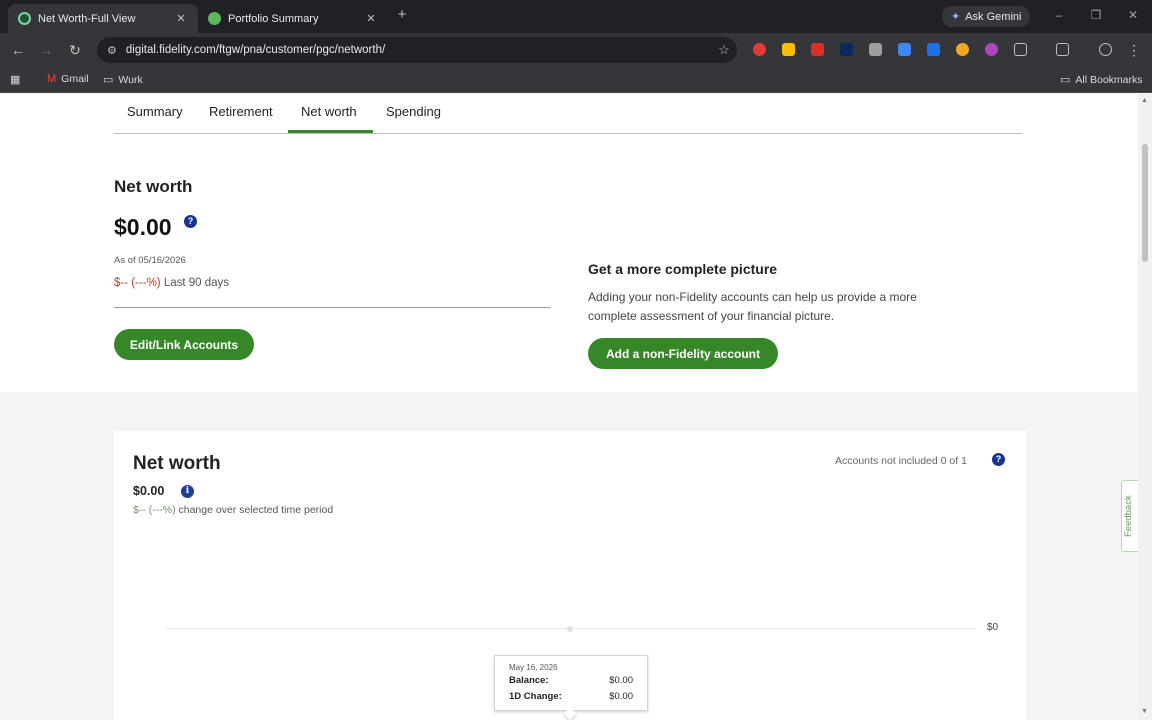  Describe the element at coordinates (87, 18) in the screenshot. I see `tab-title: Net Worth-Full View` at that location.